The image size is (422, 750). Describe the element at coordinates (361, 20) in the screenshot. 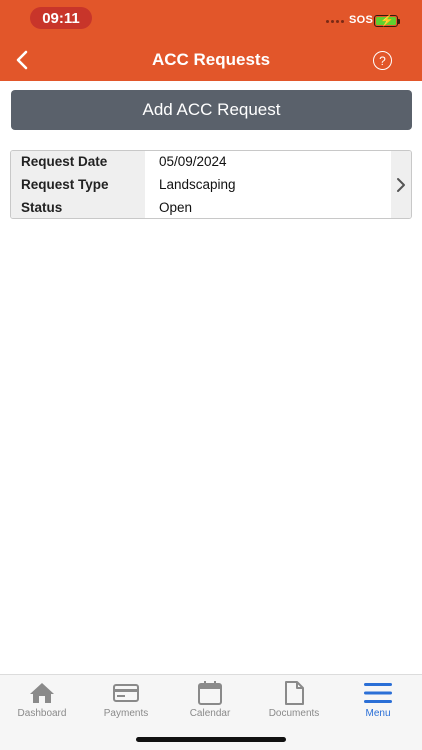

I see `carrier-label: SOS` at that location.